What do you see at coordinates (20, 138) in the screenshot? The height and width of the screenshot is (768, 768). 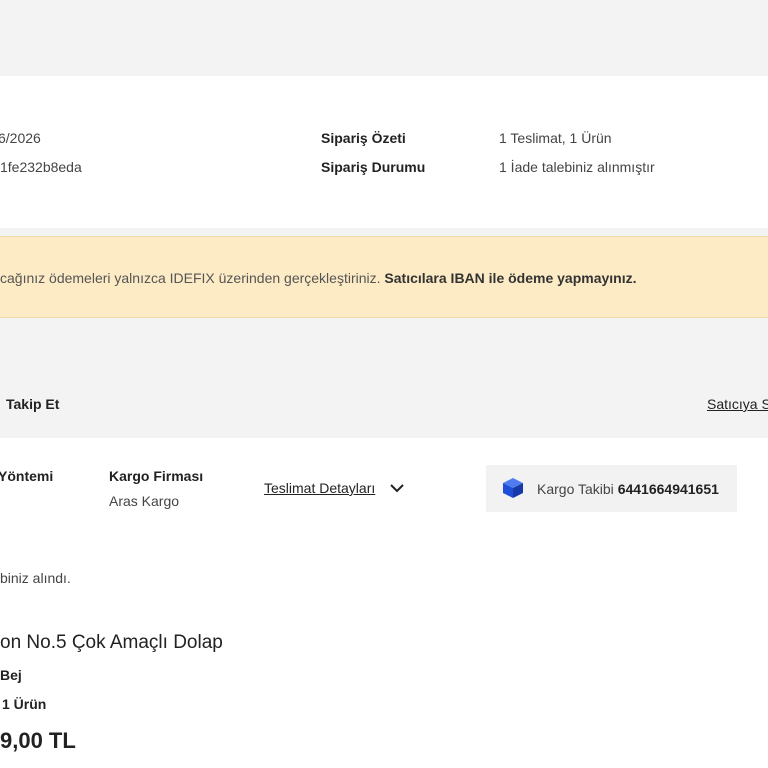 I see `order-date: 6/2026` at bounding box center [20, 138].